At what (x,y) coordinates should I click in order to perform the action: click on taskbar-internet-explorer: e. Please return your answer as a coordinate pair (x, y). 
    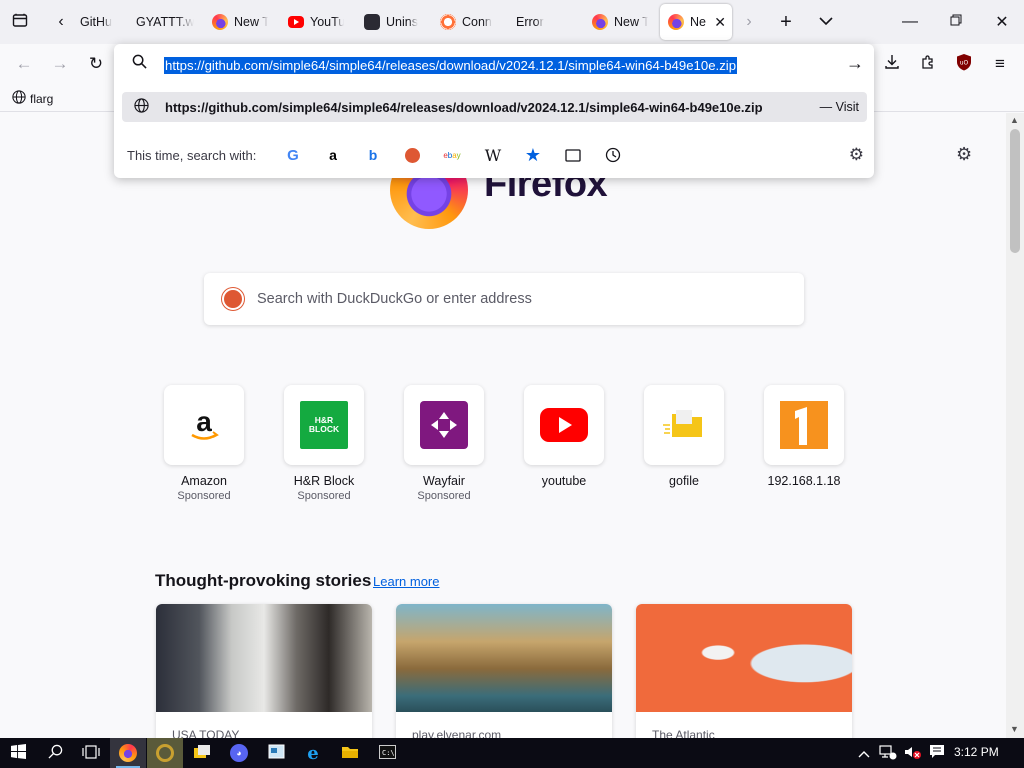
    Looking at the image, I should click on (313, 753).